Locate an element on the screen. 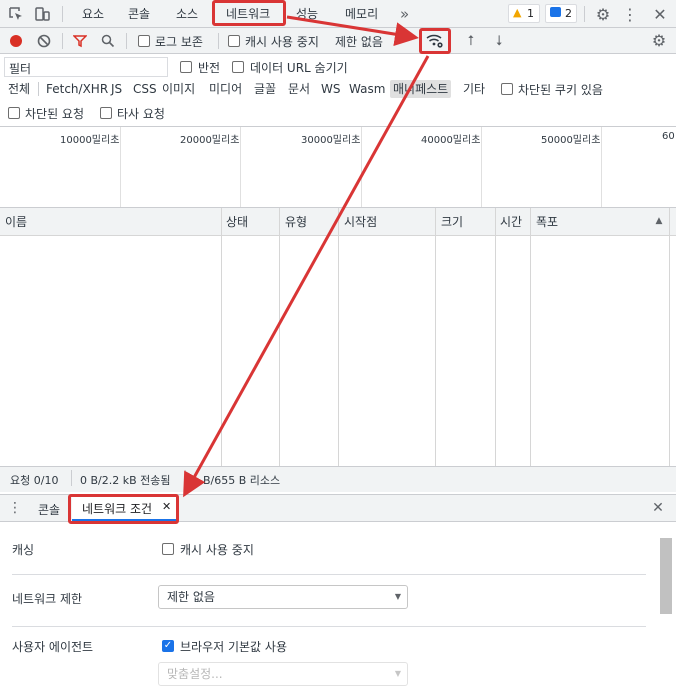 This screenshot has height=694, width=676. warning-count: 1 is located at coordinates (530, 13).